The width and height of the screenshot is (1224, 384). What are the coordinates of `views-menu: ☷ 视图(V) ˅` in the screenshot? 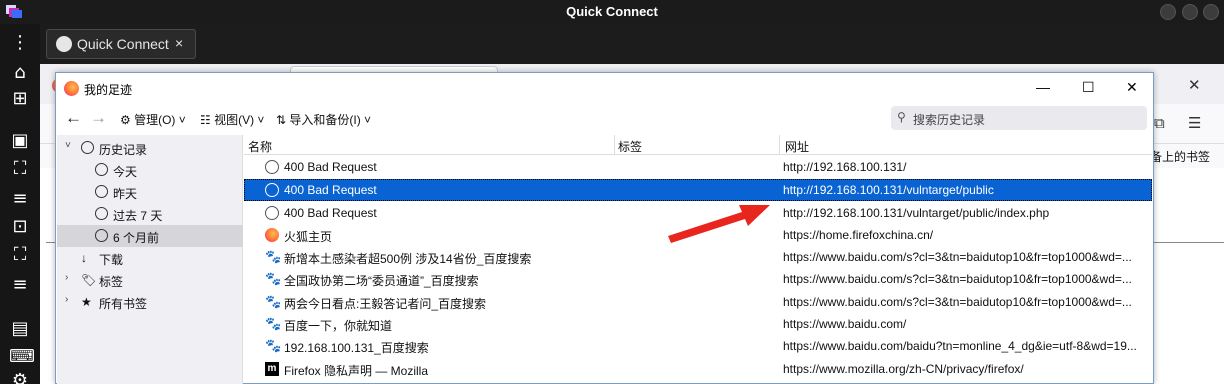 It's located at (232, 119).